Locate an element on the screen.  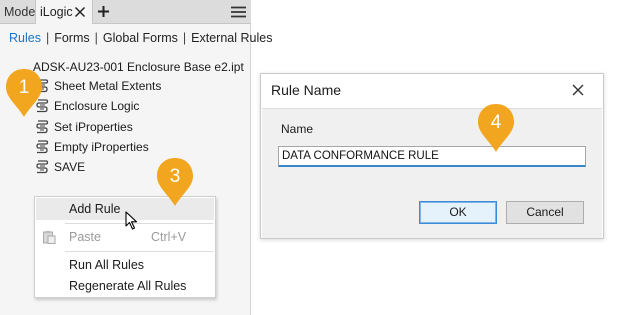
browser-tab-bar: Model iLogic is located at coordinates (125, 12).